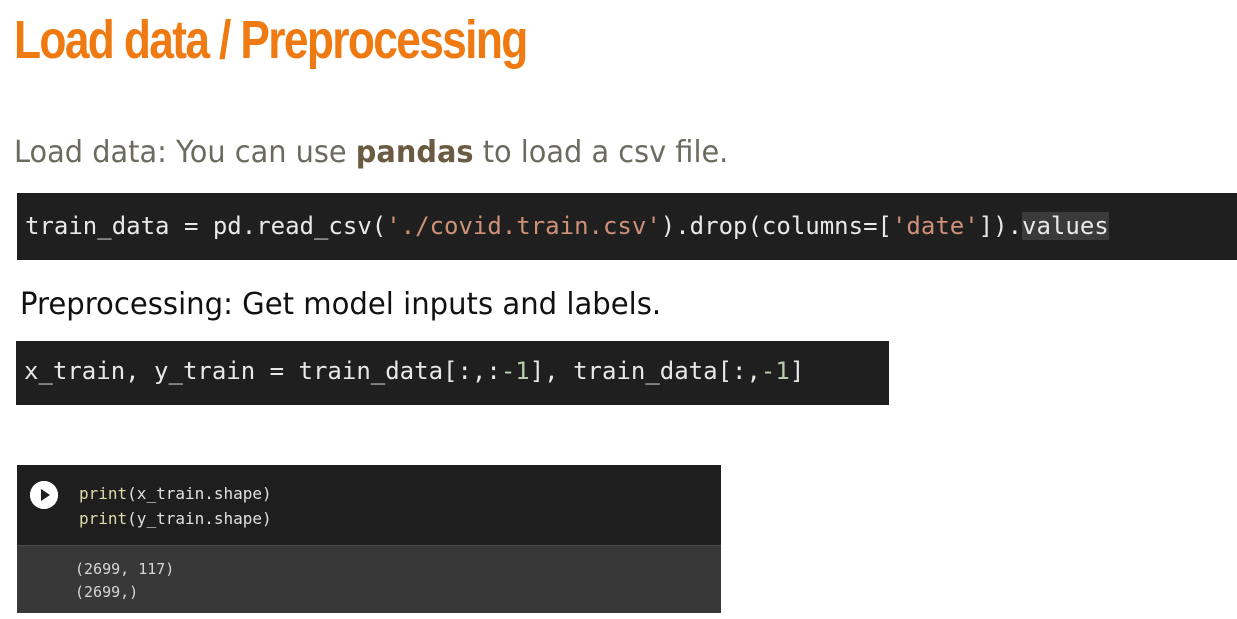  I want to click on output-line: (2699, 117), so click(125, 569).